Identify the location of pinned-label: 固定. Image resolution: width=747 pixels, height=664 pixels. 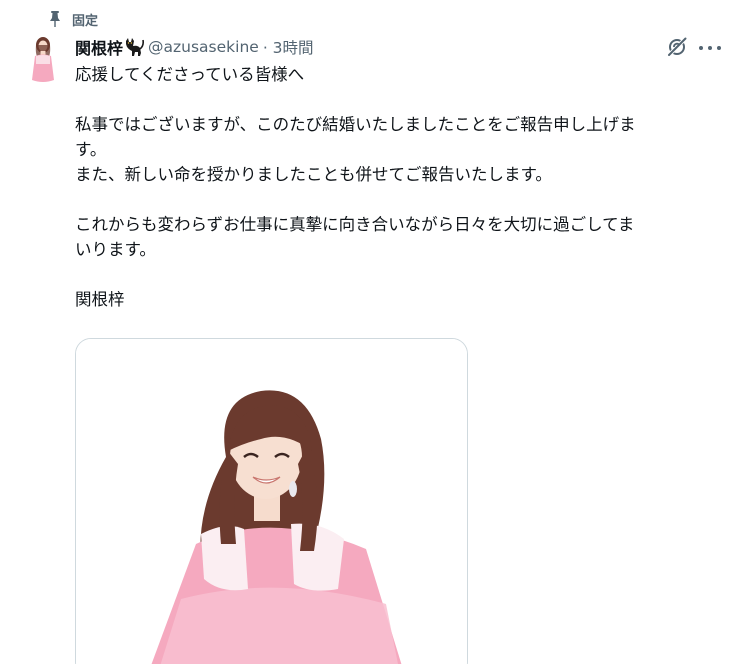
(85, 21).